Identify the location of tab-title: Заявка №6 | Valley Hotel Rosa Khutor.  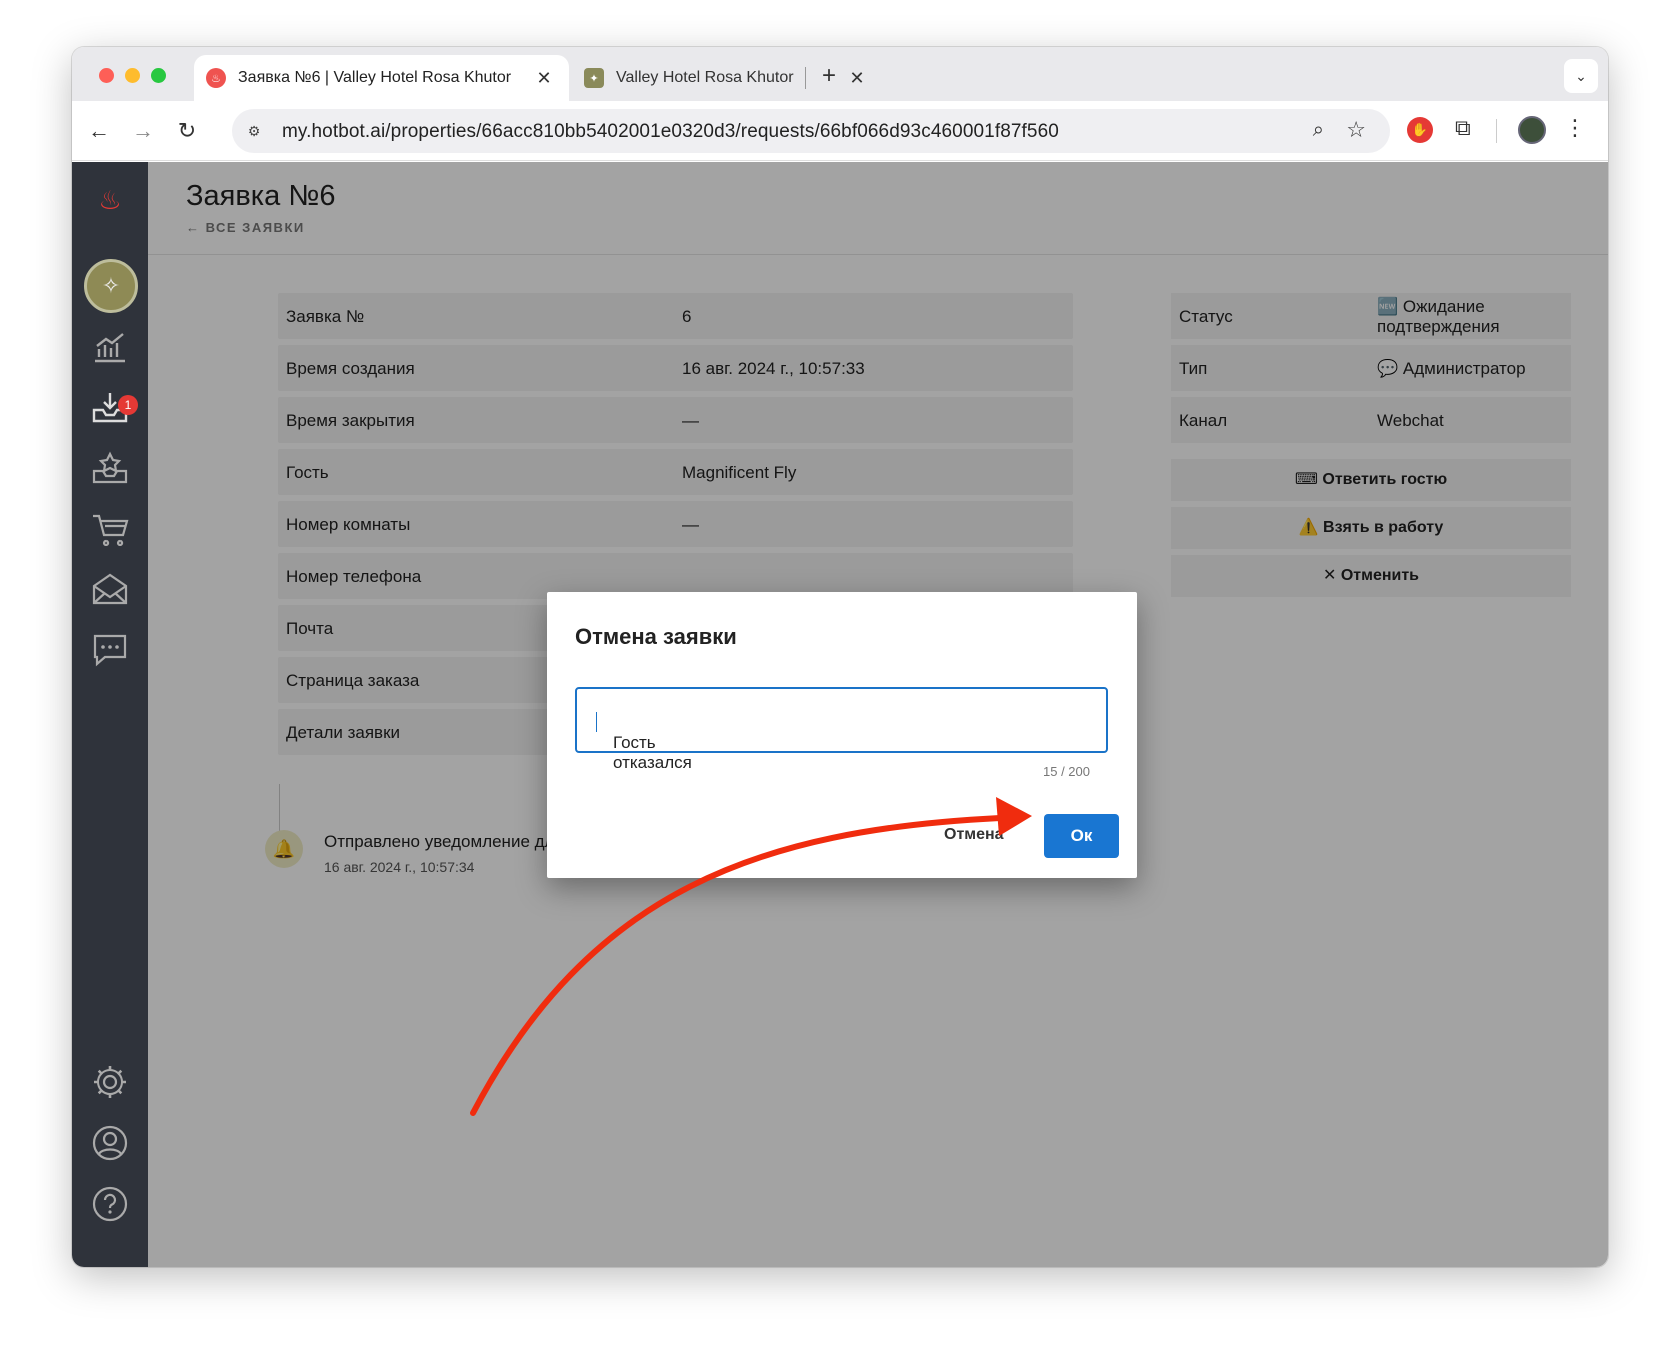
(375, 77).